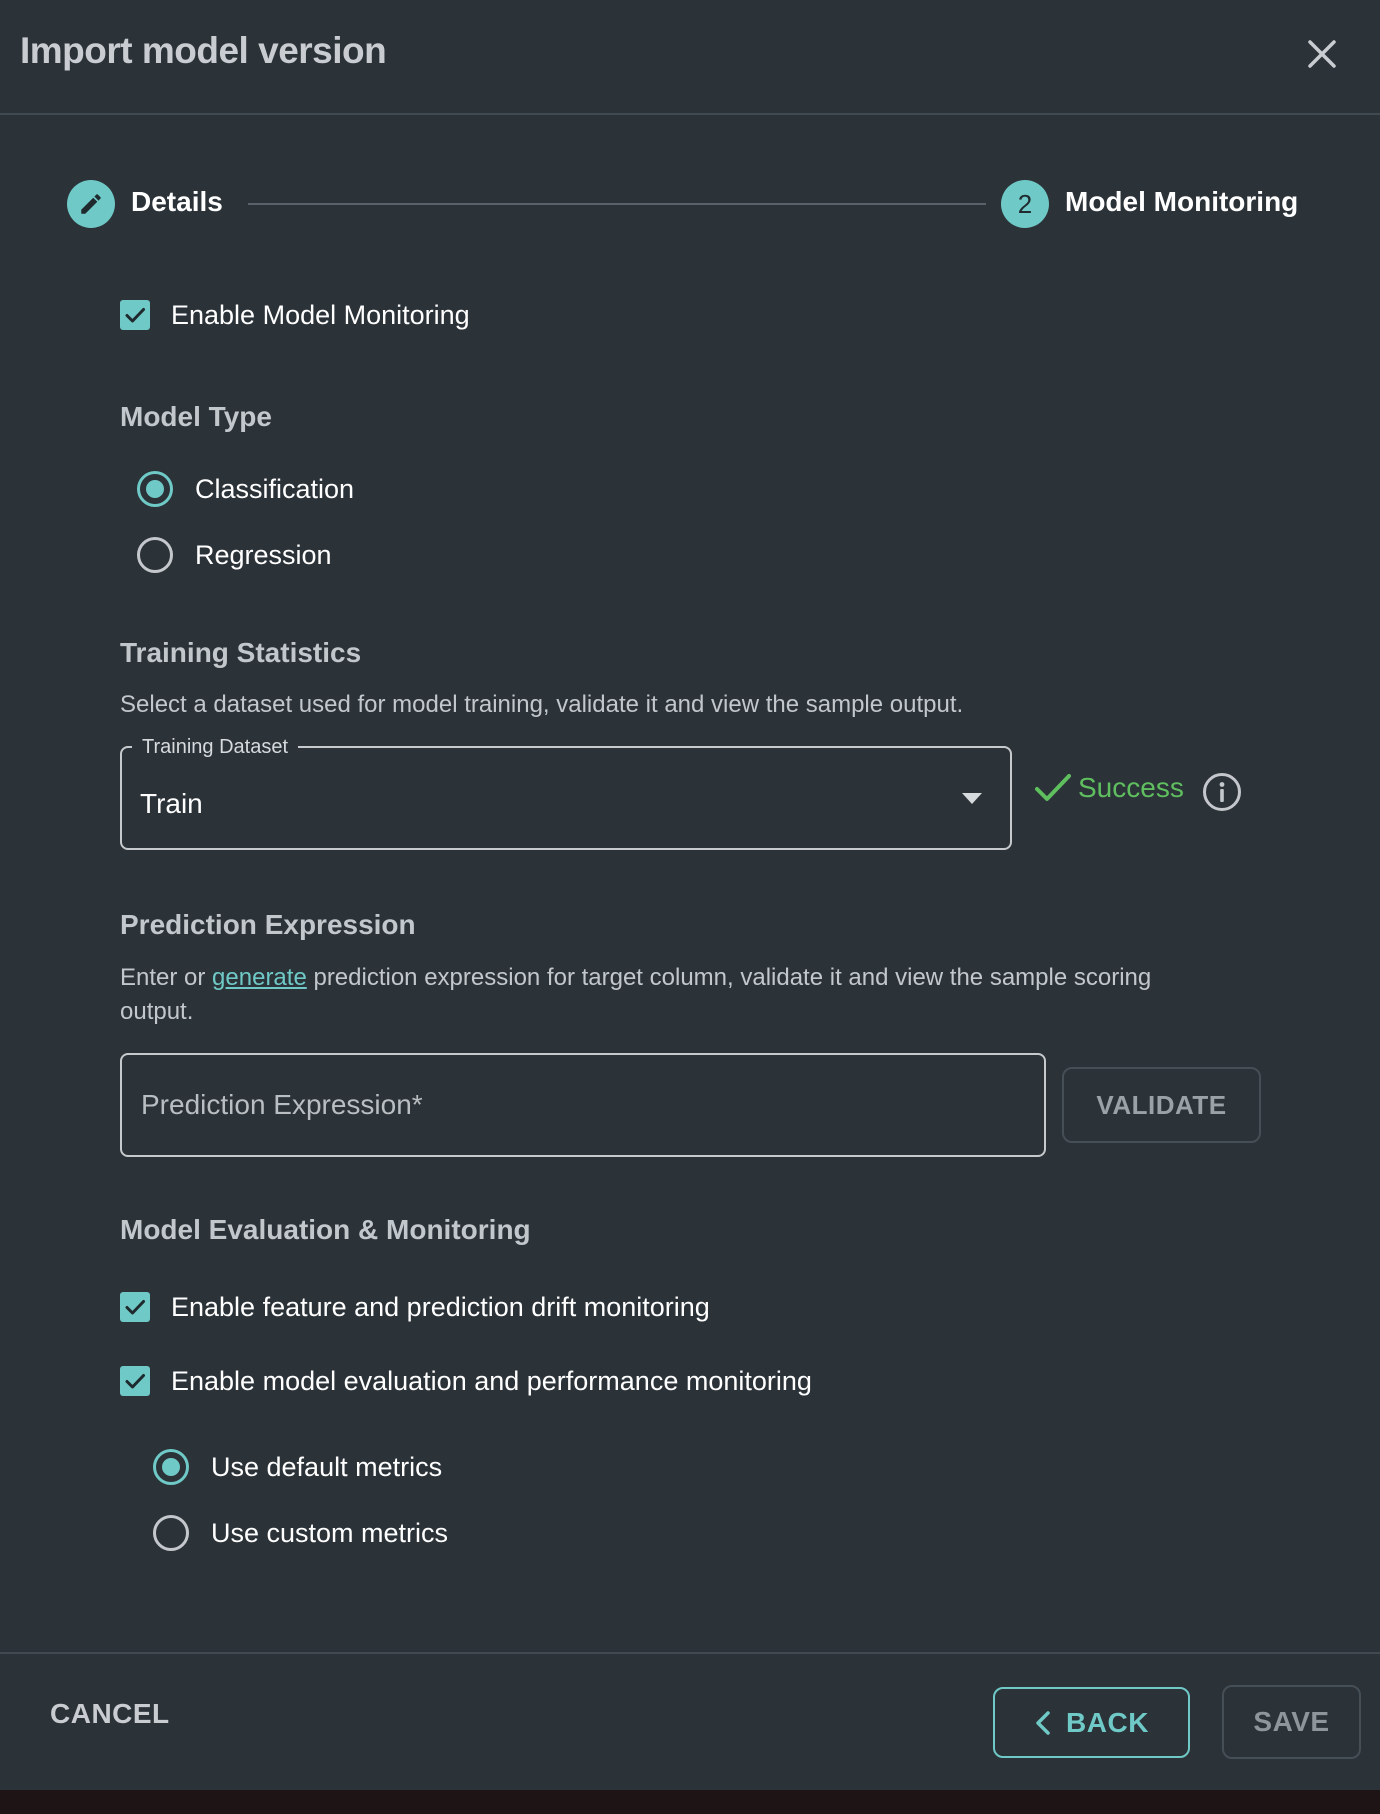  What do you see at coordinates (1291, 1722) in the screenshot?
I see `save-button: SAVE` at bounding box center [1291, 1722].